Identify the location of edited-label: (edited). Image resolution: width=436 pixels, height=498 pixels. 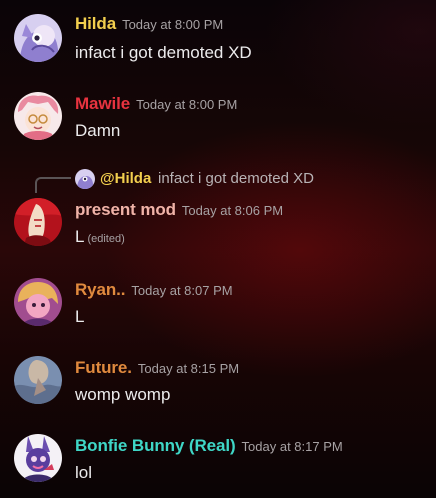
(106, 239).